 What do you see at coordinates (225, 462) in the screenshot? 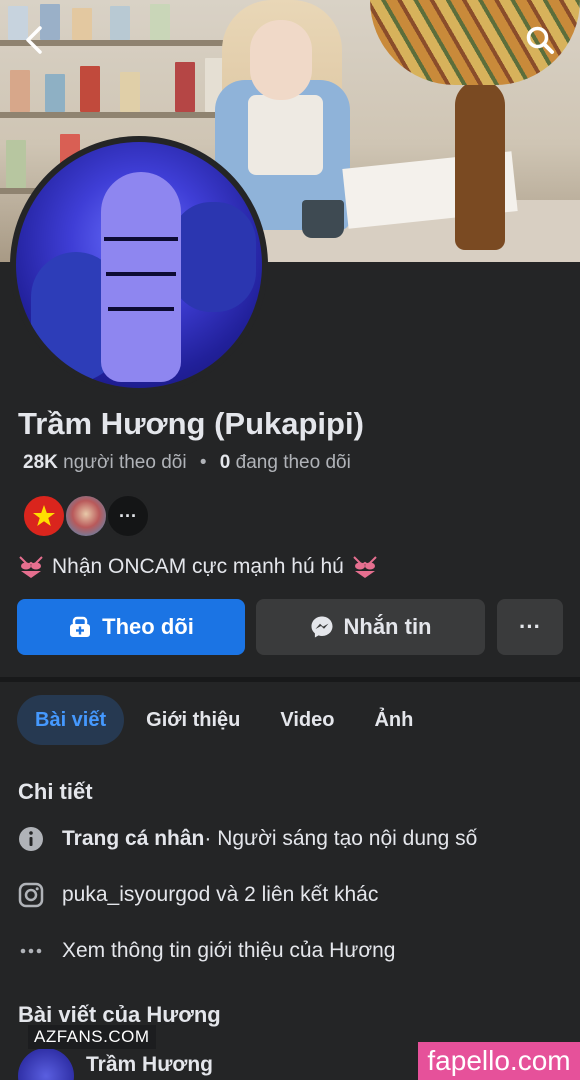
I see `following-count: 0` at bounding box center [225, 462].